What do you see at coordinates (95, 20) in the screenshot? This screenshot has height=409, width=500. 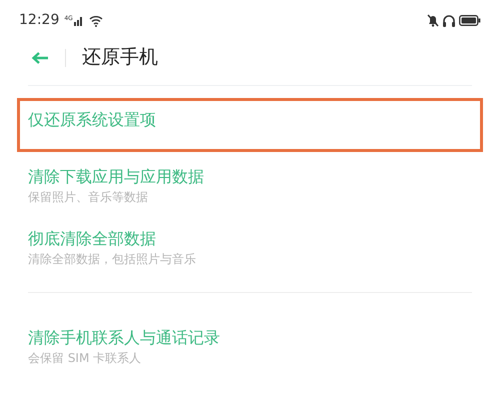 I see `wifi-icon` at bounding box center [95, 20].